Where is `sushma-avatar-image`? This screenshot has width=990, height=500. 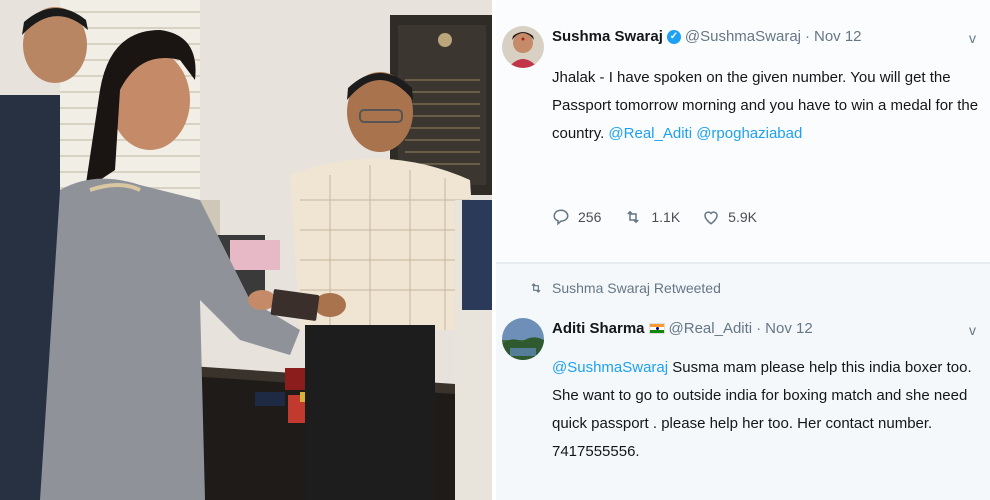
sushma-avatar-image is located at coordinates (523, 47).